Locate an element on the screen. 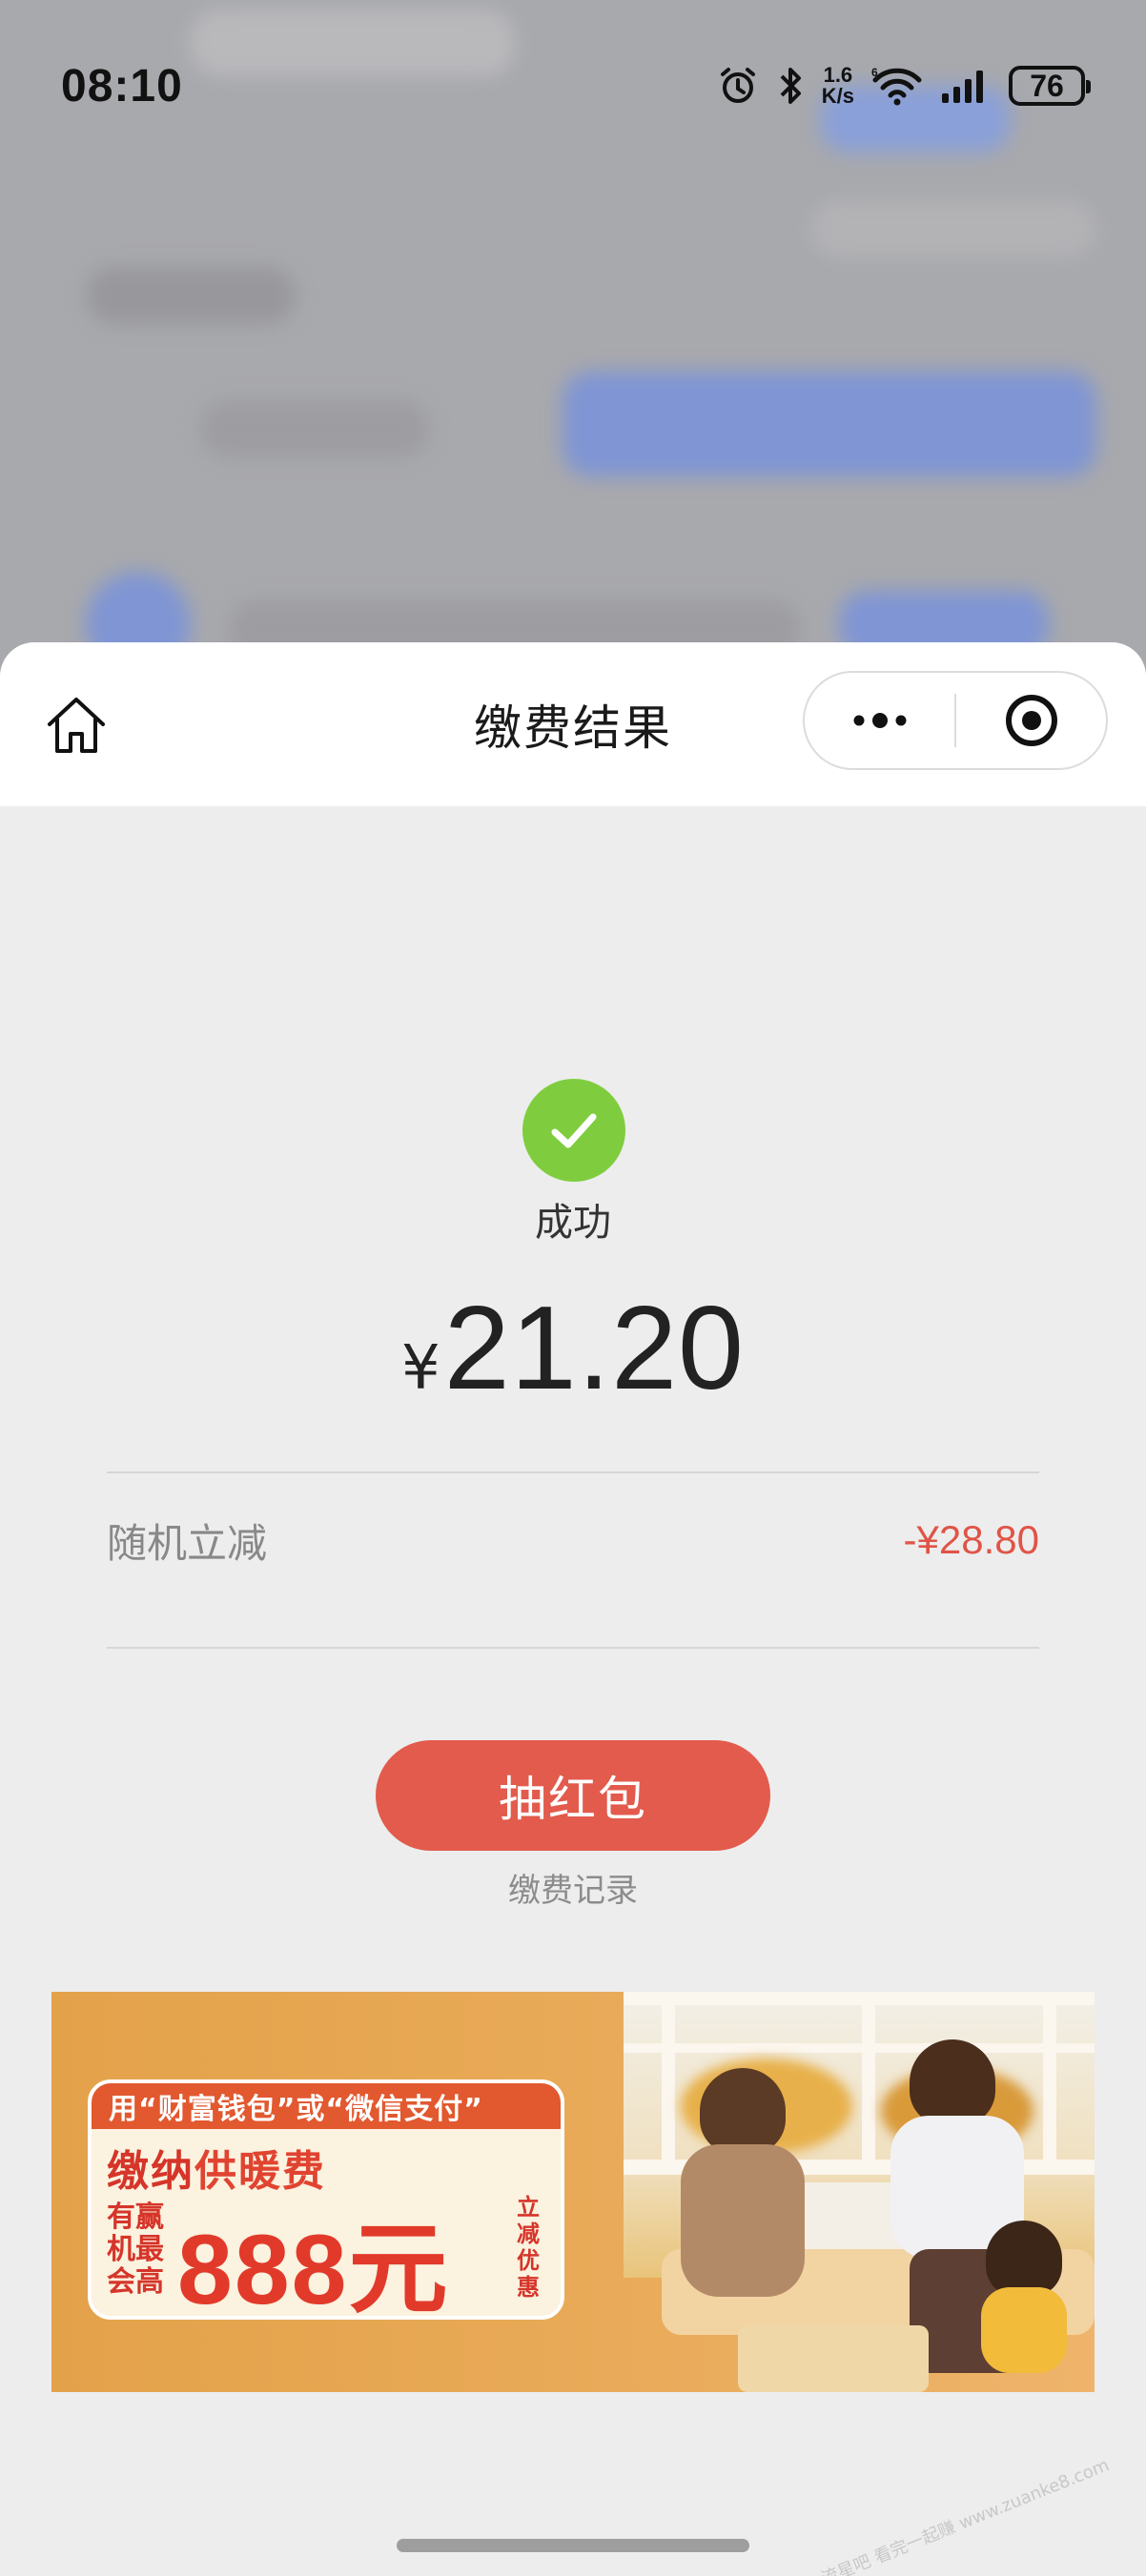 The image size is (1146, 2576). divider-bottom is located at coordinates (573, 1648).